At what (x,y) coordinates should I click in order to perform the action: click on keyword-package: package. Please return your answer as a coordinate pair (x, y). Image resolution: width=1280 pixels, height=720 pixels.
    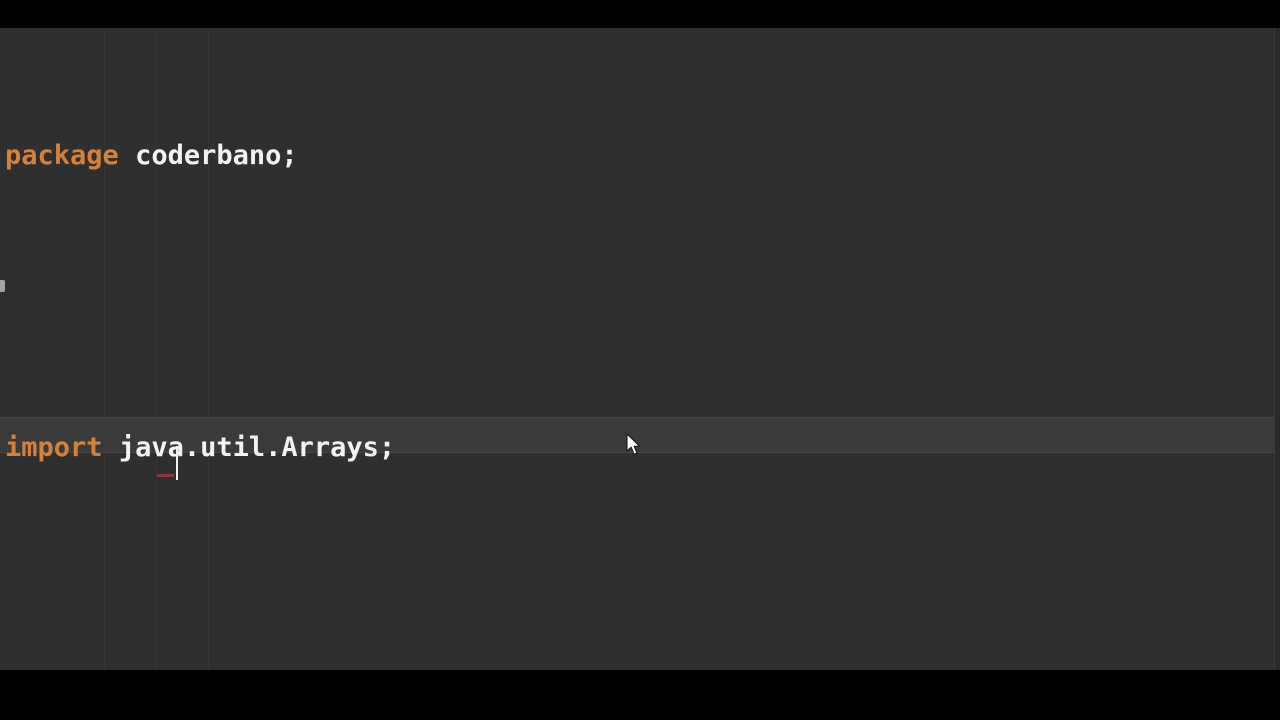
    Looking at the image, I should click on (62, 155).